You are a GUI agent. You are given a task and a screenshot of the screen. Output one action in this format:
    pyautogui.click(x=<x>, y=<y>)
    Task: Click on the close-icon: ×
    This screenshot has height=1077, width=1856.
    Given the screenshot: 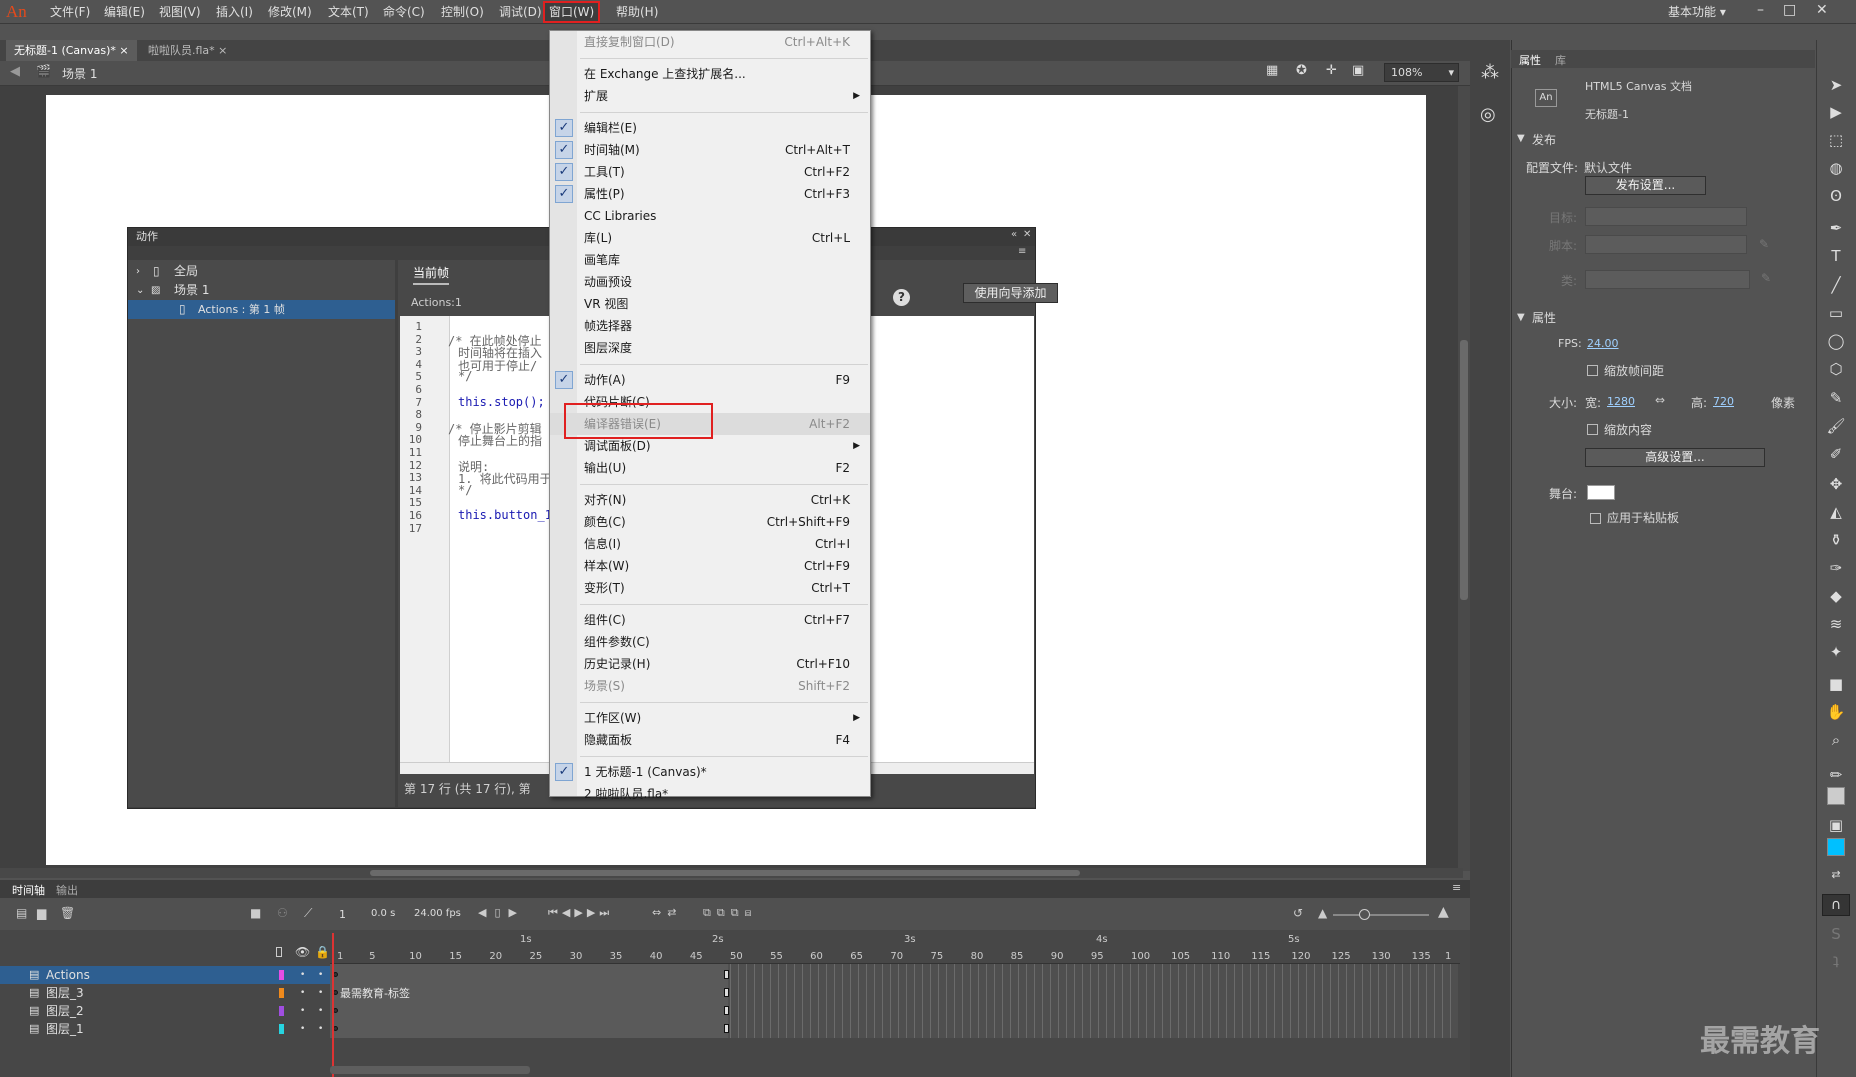 What is the action you would take?
    pyautogui.click(x=123, y=50)
    